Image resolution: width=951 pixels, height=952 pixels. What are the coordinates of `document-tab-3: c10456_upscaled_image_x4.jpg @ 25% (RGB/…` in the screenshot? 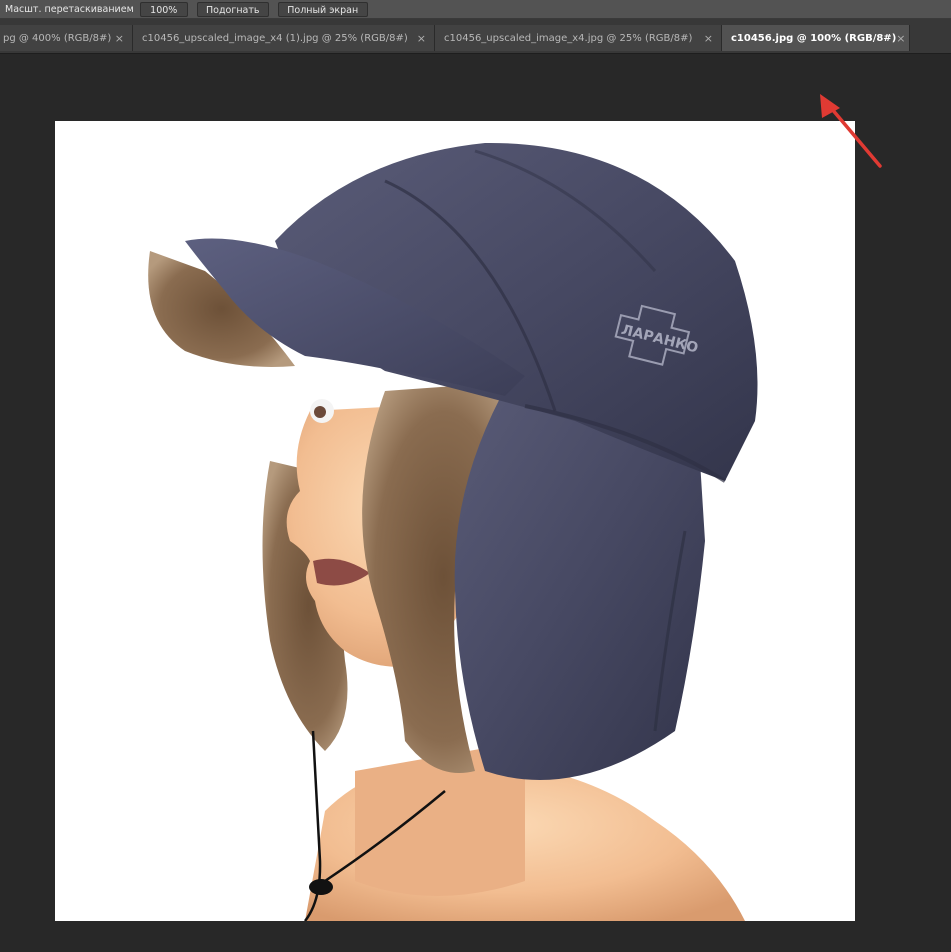 It's located at (578, 38).